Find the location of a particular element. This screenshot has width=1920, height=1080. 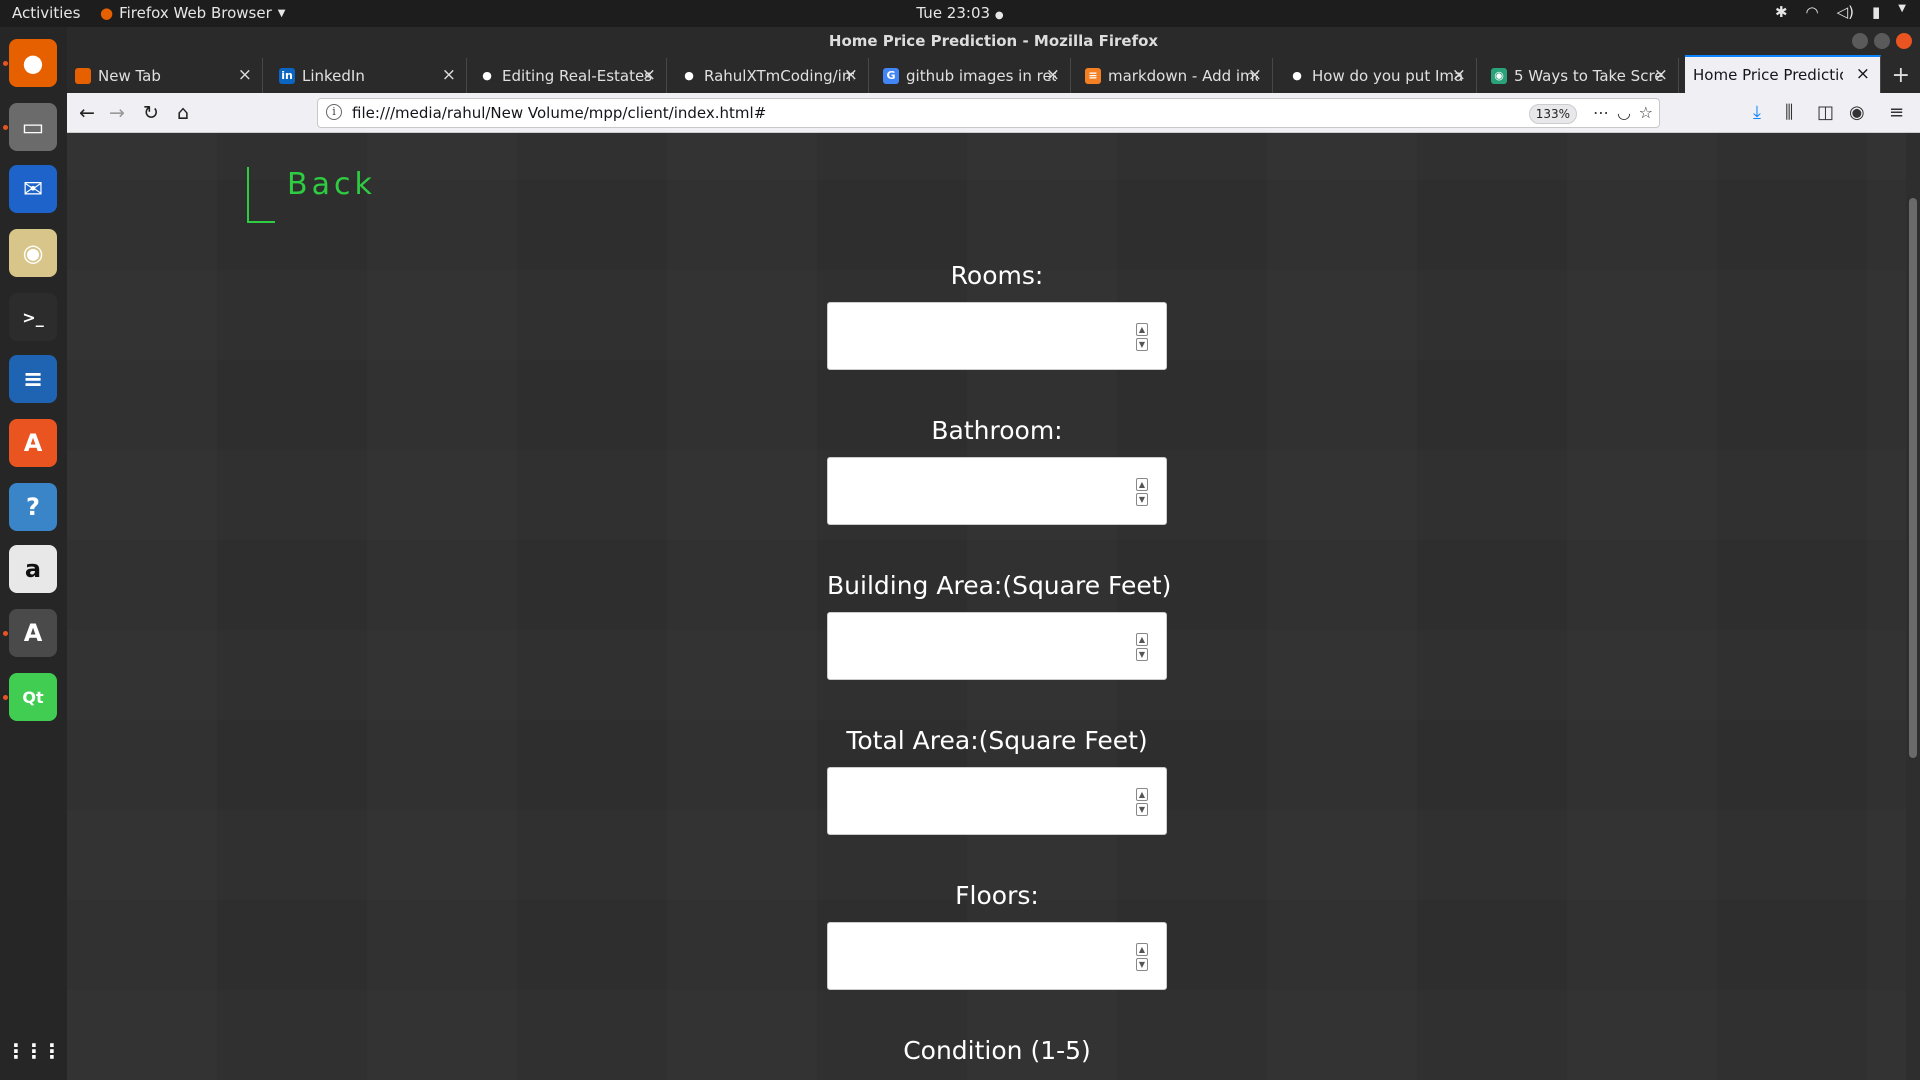

reload-icon: ↻ is located at coordinates (151, 113).